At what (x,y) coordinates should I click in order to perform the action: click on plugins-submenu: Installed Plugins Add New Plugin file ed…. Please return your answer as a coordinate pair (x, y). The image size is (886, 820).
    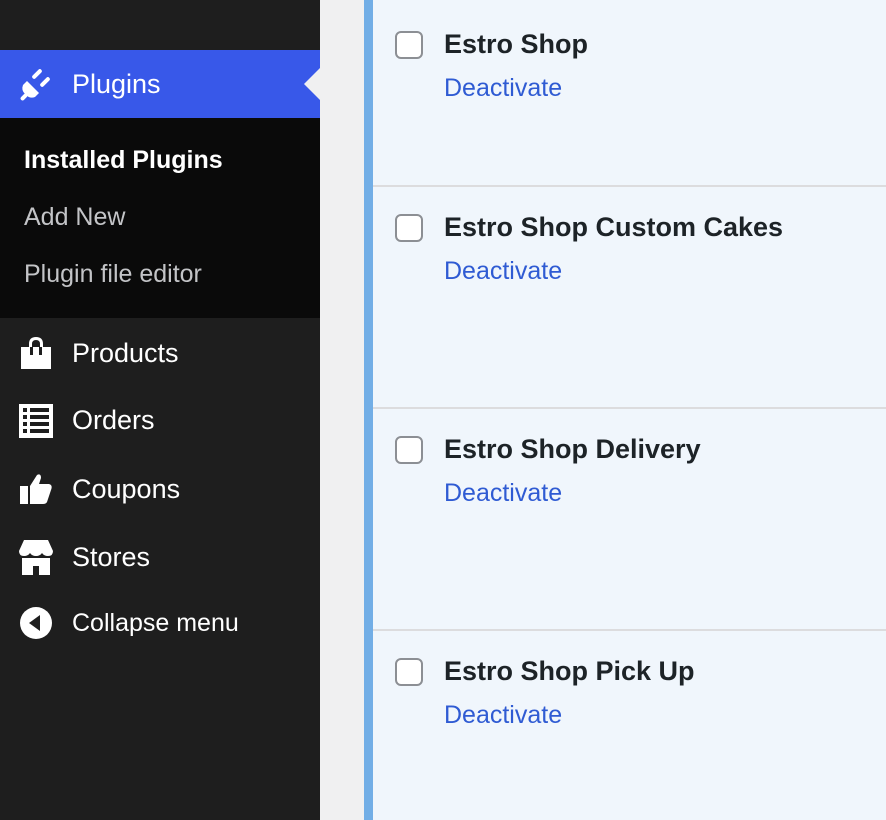
    Looking at the image, I should click on (160, 218).